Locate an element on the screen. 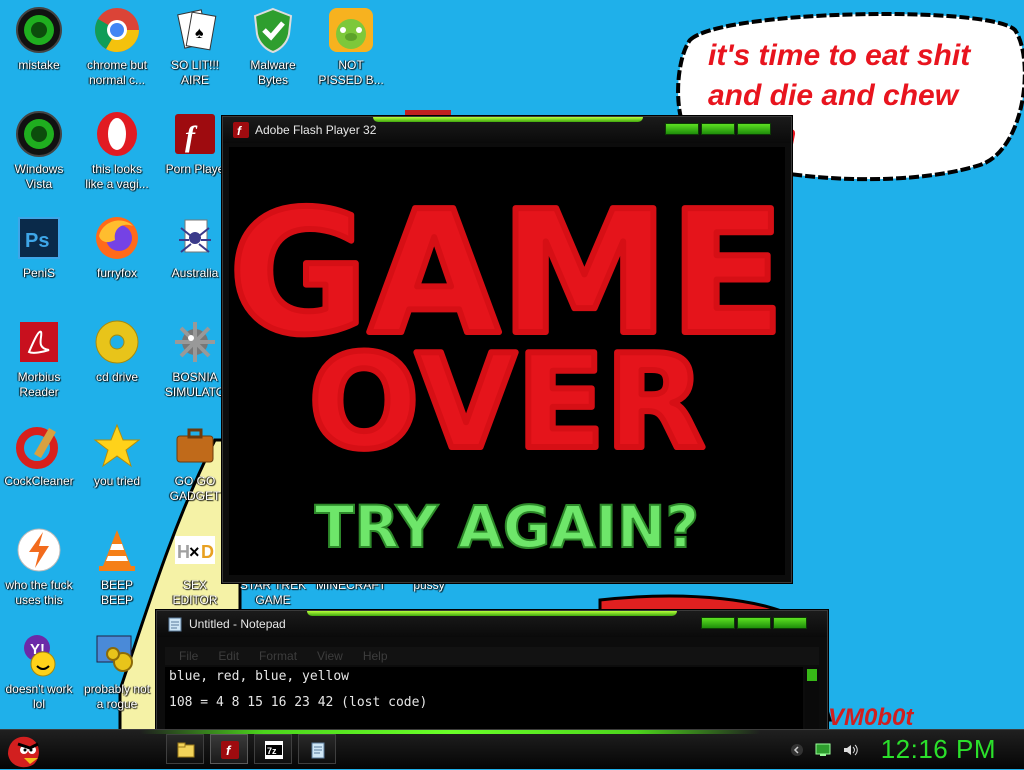 Image resolution: width=1024 pixels, height=770 pixels. scrollbar-thumb is located at coordinates (812, 675).